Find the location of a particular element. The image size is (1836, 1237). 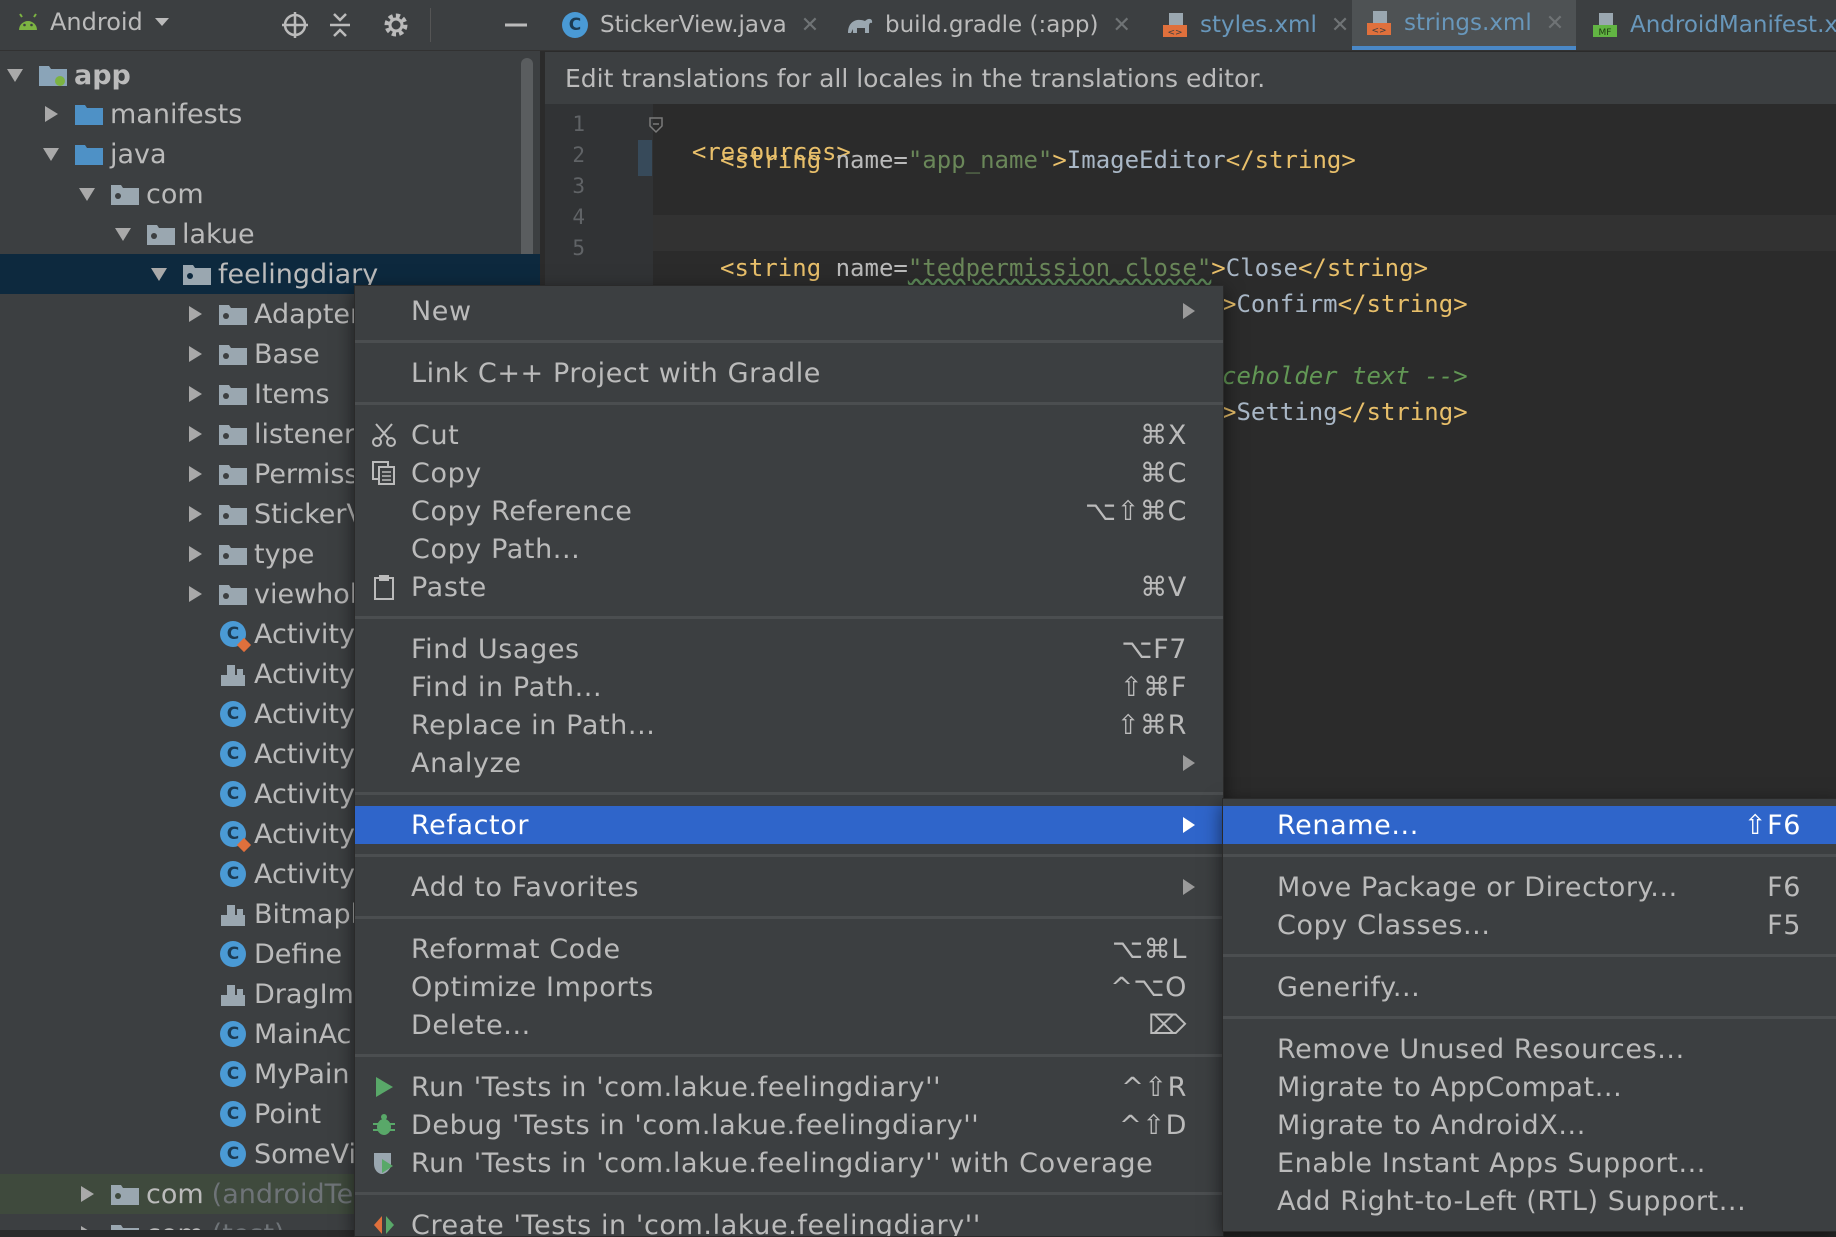

tree-item-com: com is located at coordinates (270, 194).